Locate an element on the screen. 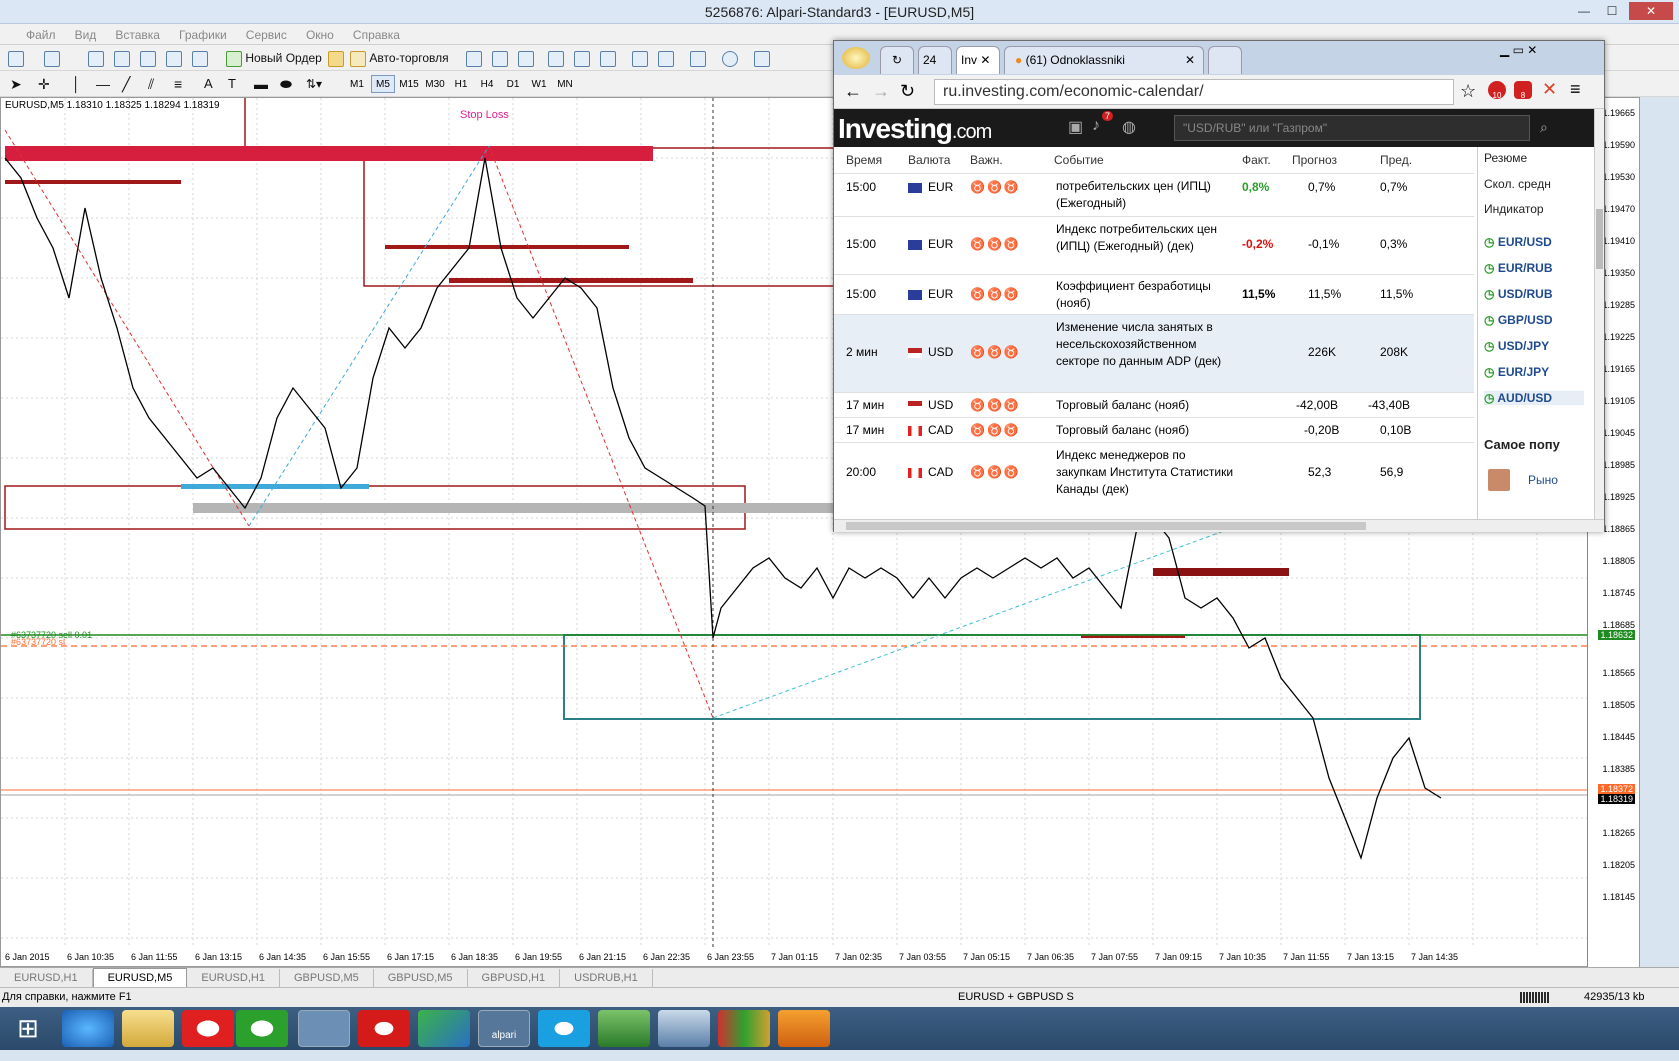  horizontal-scrollbar is located at coordinates (1219, 525).